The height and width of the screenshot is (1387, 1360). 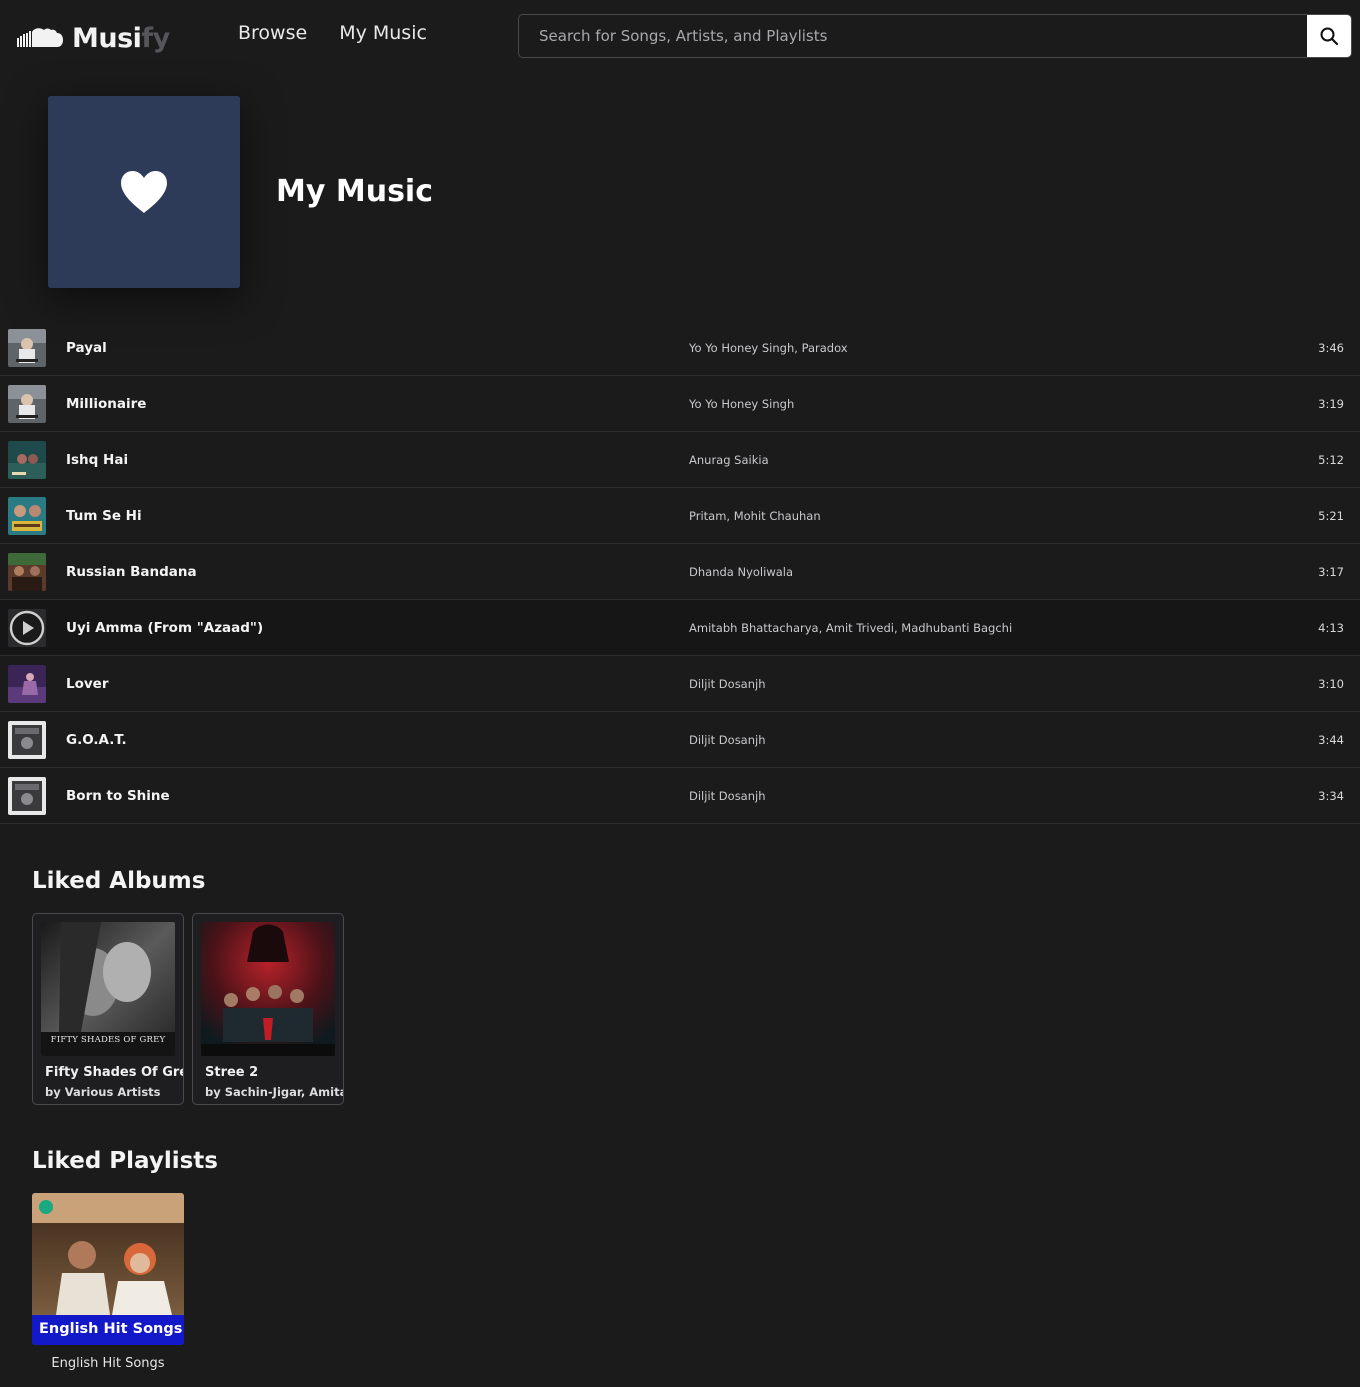 What do you see at coordinates (680, 740) in the screenshot?
I see `track-row: G.O.A.T. Diljit Dosanjh 3:44` at bounding box center [680, 740].